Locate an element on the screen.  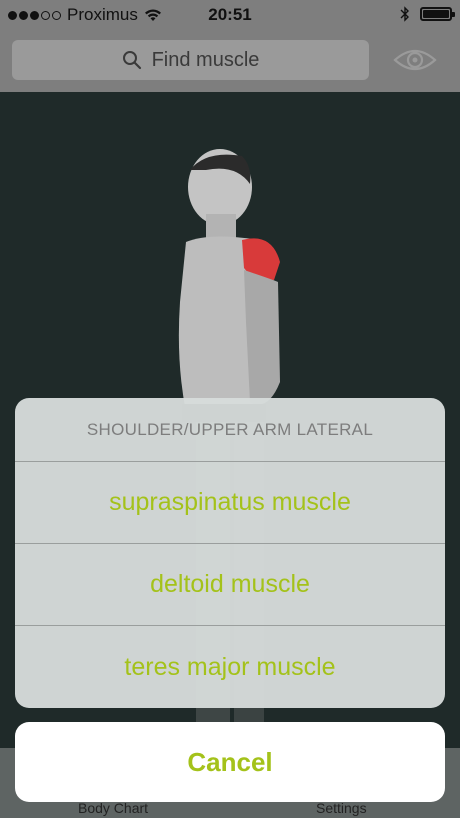
tab-settings: Settings is located at coordinates (341, 808).